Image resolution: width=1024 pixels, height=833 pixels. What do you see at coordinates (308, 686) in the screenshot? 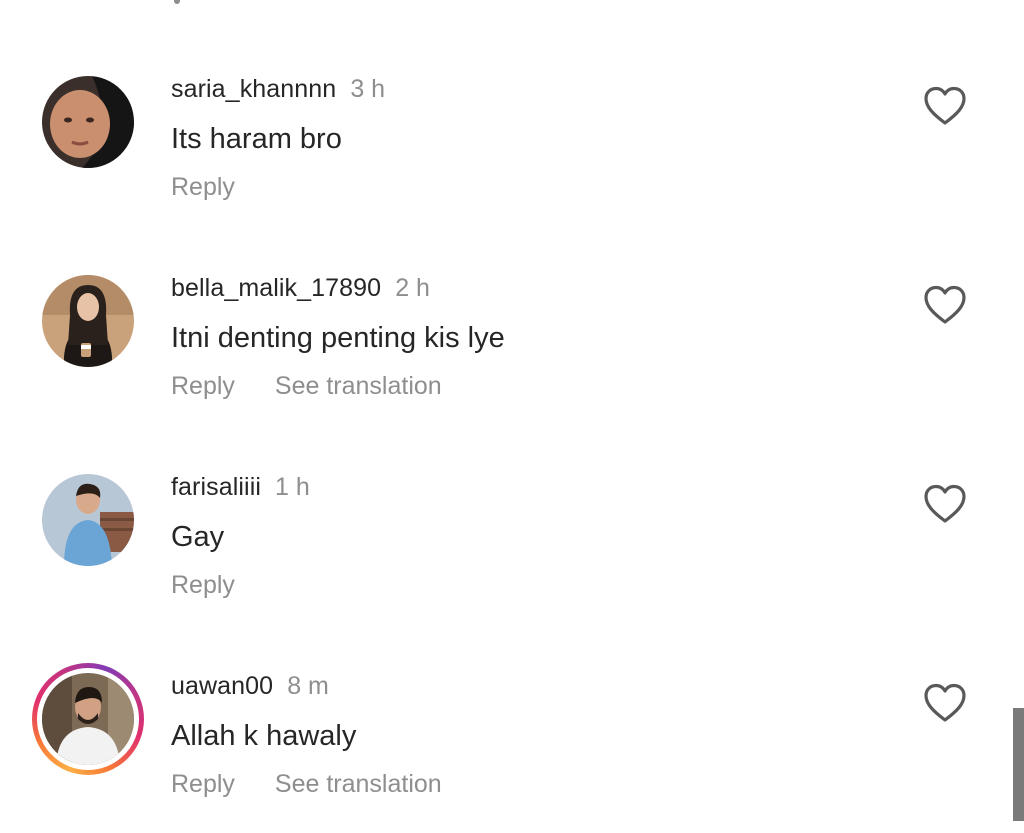
I see `timestamp: 8 m` at bounding box center [308, 686].